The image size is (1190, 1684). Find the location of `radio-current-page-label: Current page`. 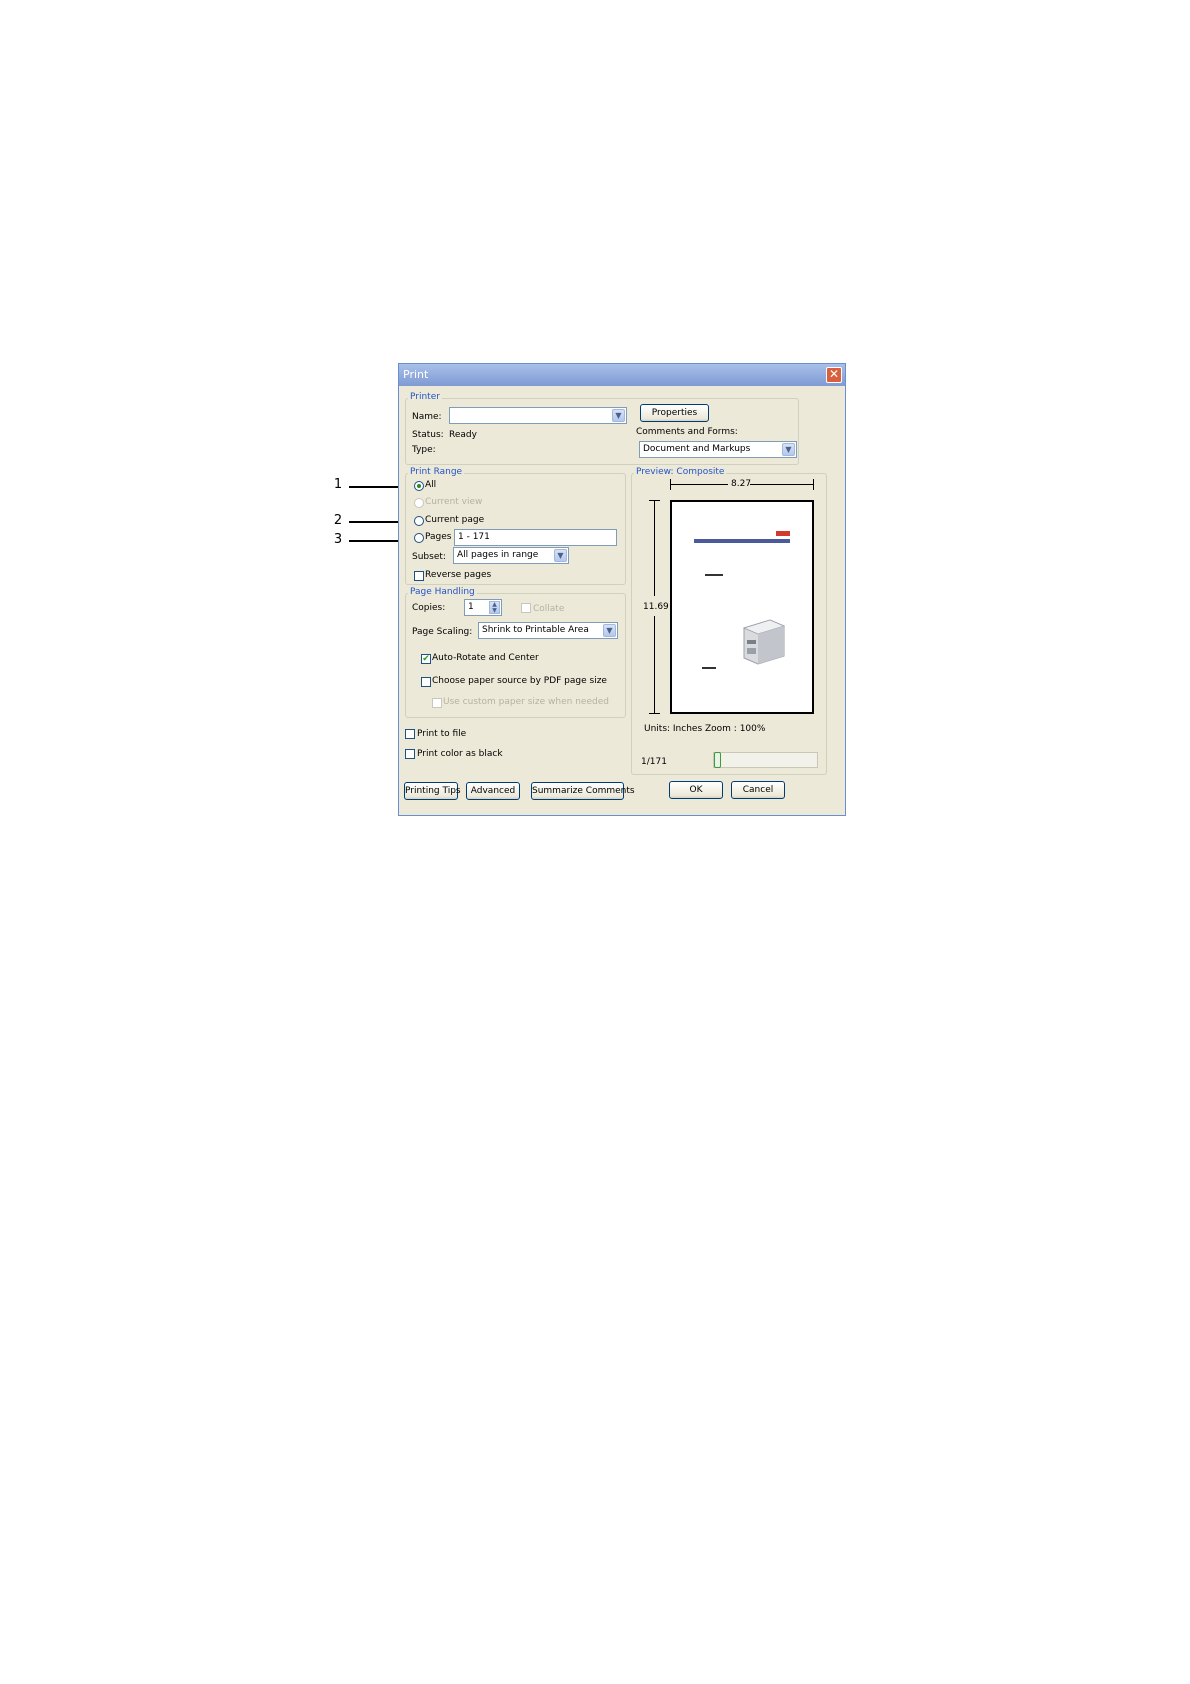

radio-current-page-label: Current page is located at coordinates (455, 520).